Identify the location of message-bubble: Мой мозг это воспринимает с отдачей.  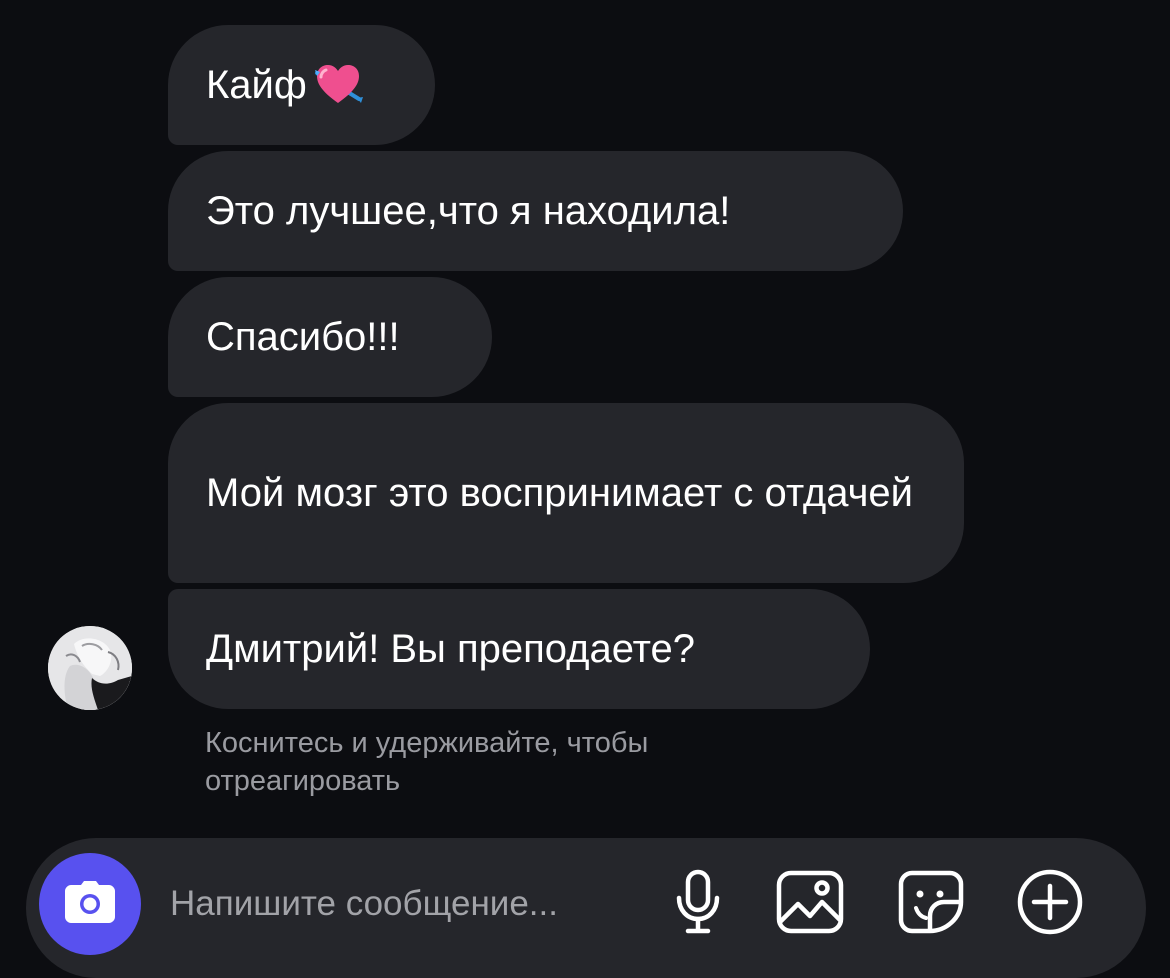
(566, 493).